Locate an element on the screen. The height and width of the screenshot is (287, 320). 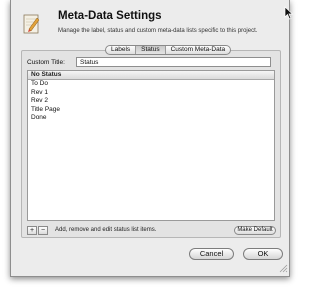
notebook-pencil-icon is located at coordinates (31, 24).